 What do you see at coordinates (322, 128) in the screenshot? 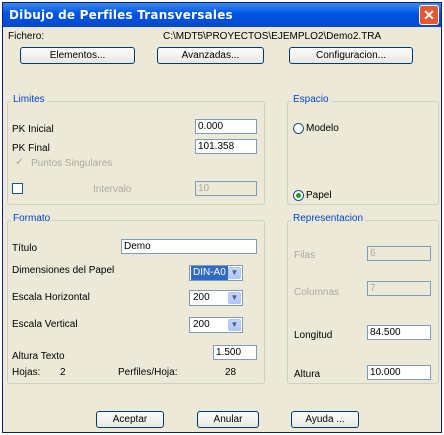
I see `modelo-label: Modelo` at bounding box center [322, 128].